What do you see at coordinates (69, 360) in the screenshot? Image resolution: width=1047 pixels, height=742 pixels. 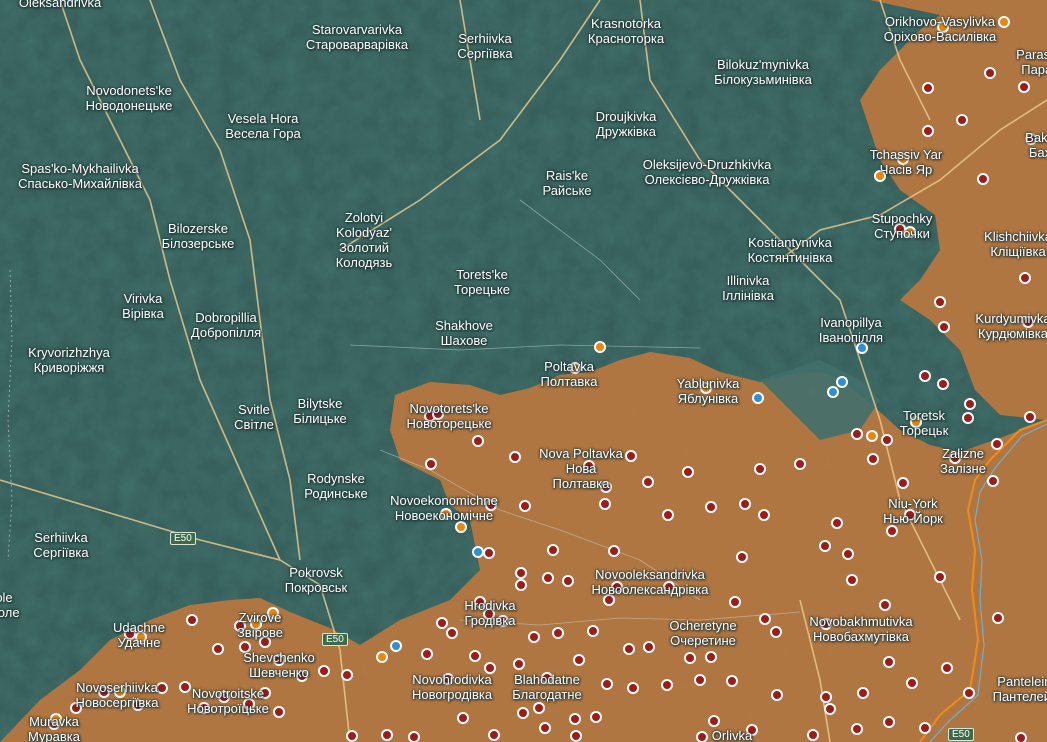 I see `place-label: Kryvorizhzhya Криворіжжя` at bounding box center [69, 360].